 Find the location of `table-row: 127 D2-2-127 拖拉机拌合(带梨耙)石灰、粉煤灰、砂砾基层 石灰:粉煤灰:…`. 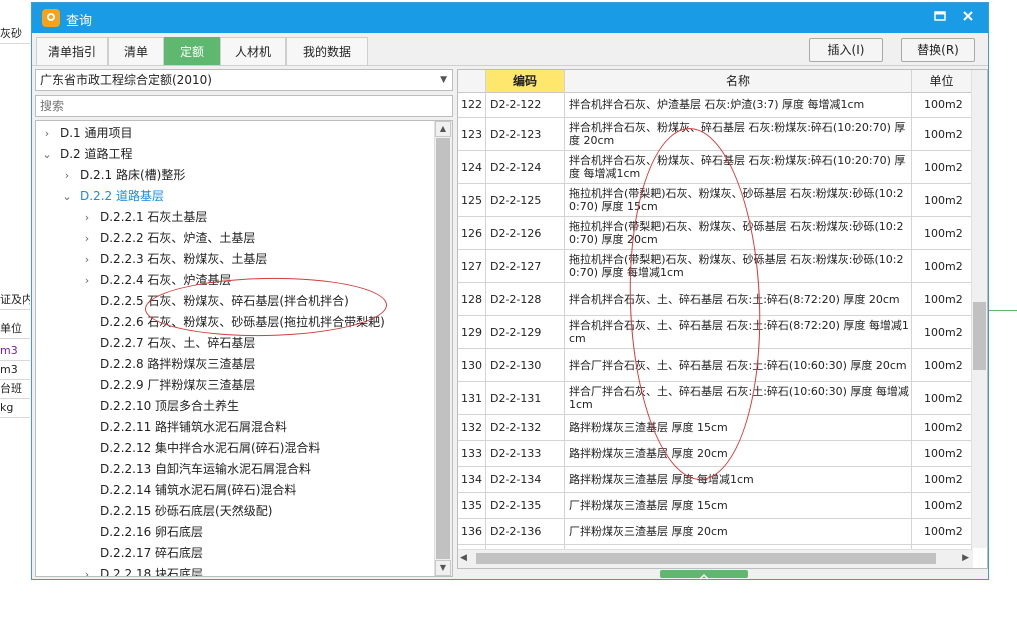

table-row: 127 D2-2-127 拖拉机拌合(带梨耙)石灰、粉煤灰、砂砾基层 石灰:粉煤灰:… is located at coordinates (715, 266).